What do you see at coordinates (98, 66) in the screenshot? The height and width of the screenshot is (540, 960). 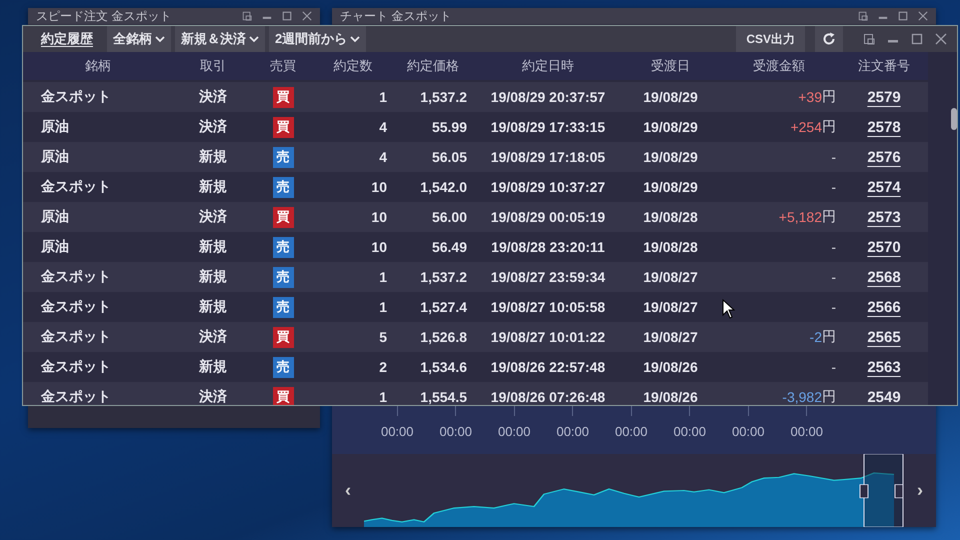 I see `column-header: 銘柄` at bounding box center [98, 66].